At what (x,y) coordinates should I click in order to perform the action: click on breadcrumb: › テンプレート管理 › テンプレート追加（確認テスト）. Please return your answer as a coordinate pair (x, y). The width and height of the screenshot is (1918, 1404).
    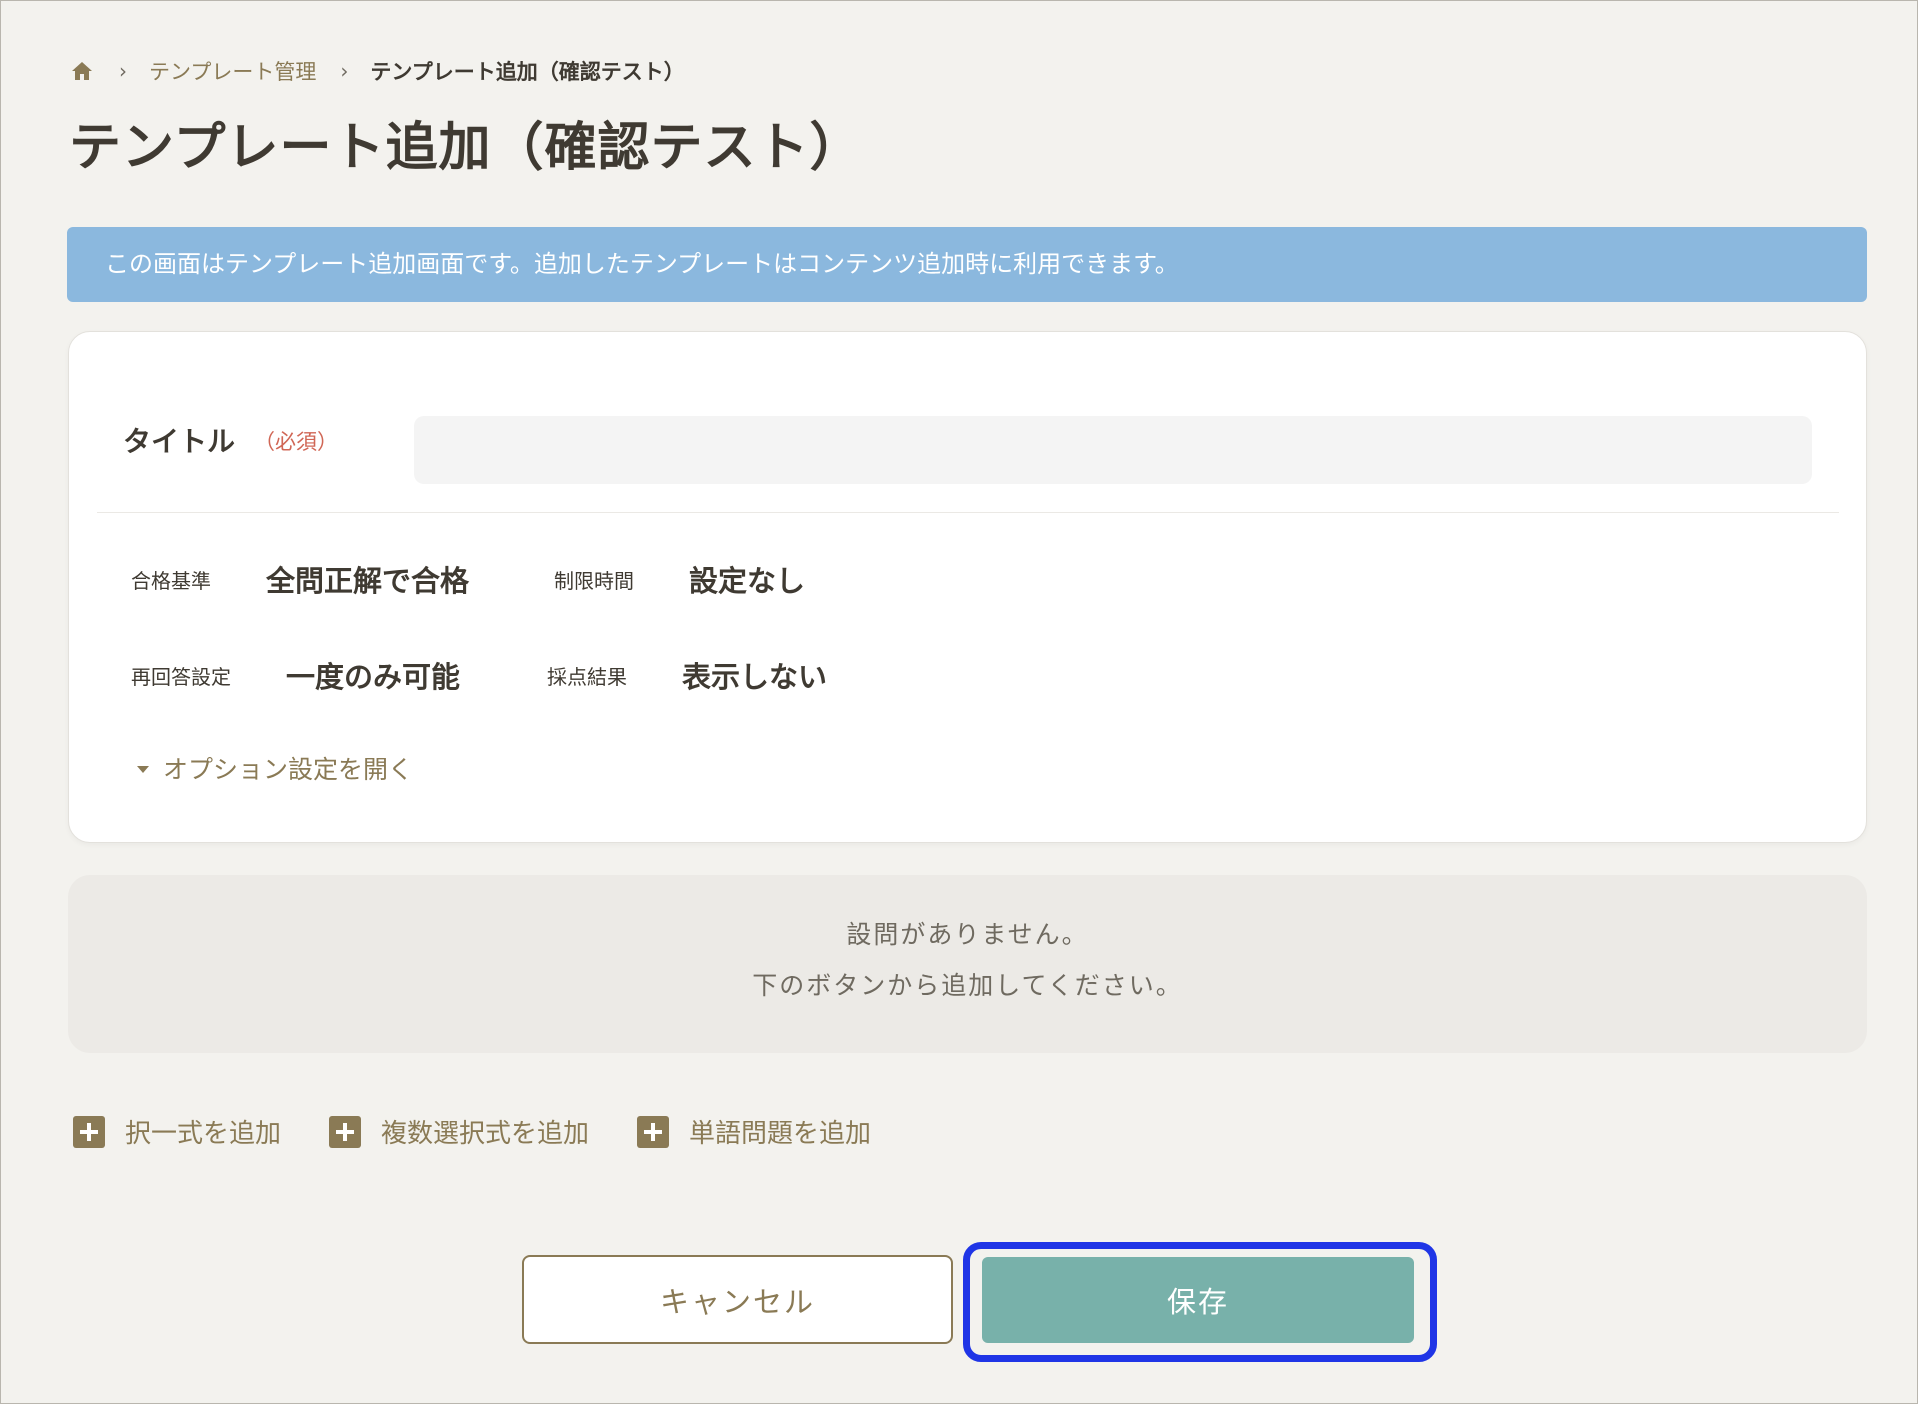
    Looking at the image, I should click on (377, 71).